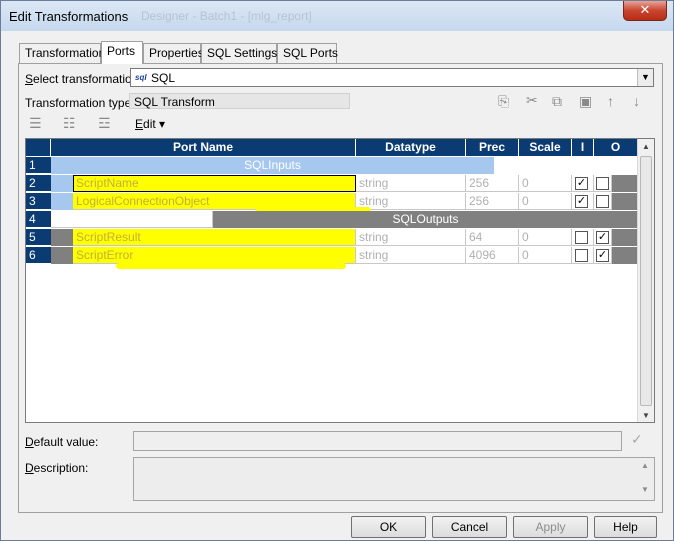  Describe the element at coordinates (38, 255) in the screenshot. I see `row-number: 6` at that location.